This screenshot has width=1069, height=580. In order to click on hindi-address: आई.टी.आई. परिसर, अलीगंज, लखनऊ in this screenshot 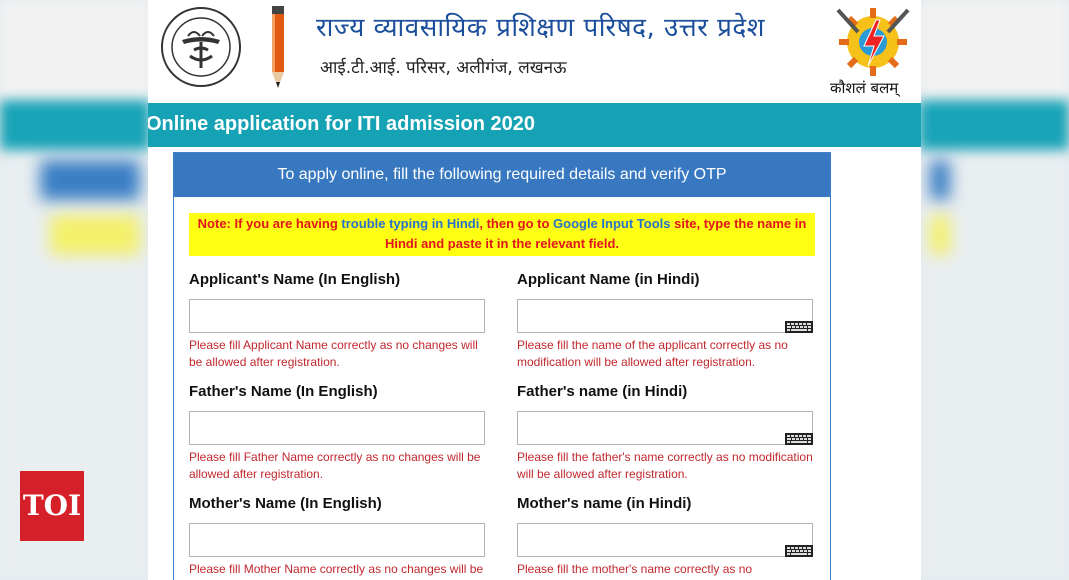, I will do `click(443, 68)`.